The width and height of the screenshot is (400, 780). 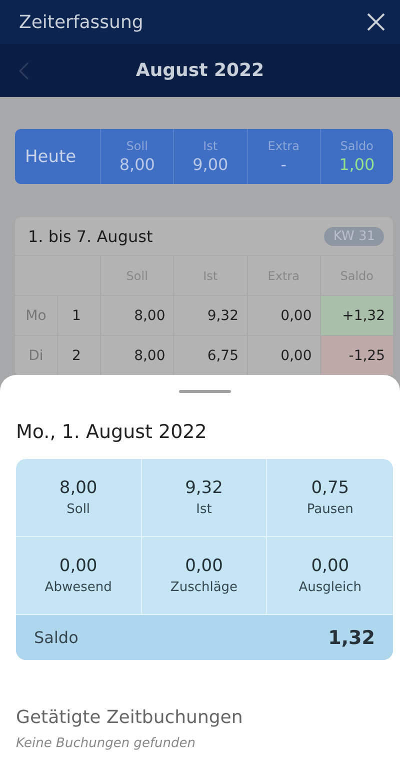 What do you see at coordinates (284, 146) in the screenshot?
I see `column-heading: Extra` at bounding box center [284, 146].